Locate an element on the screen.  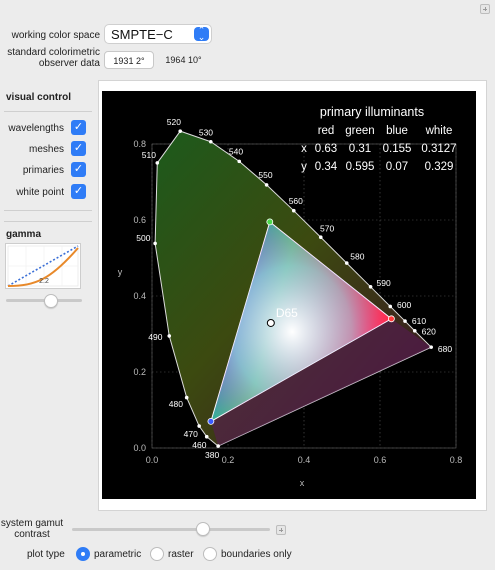
table-x-blue: 0.155 is located at coordinates (397, 149).